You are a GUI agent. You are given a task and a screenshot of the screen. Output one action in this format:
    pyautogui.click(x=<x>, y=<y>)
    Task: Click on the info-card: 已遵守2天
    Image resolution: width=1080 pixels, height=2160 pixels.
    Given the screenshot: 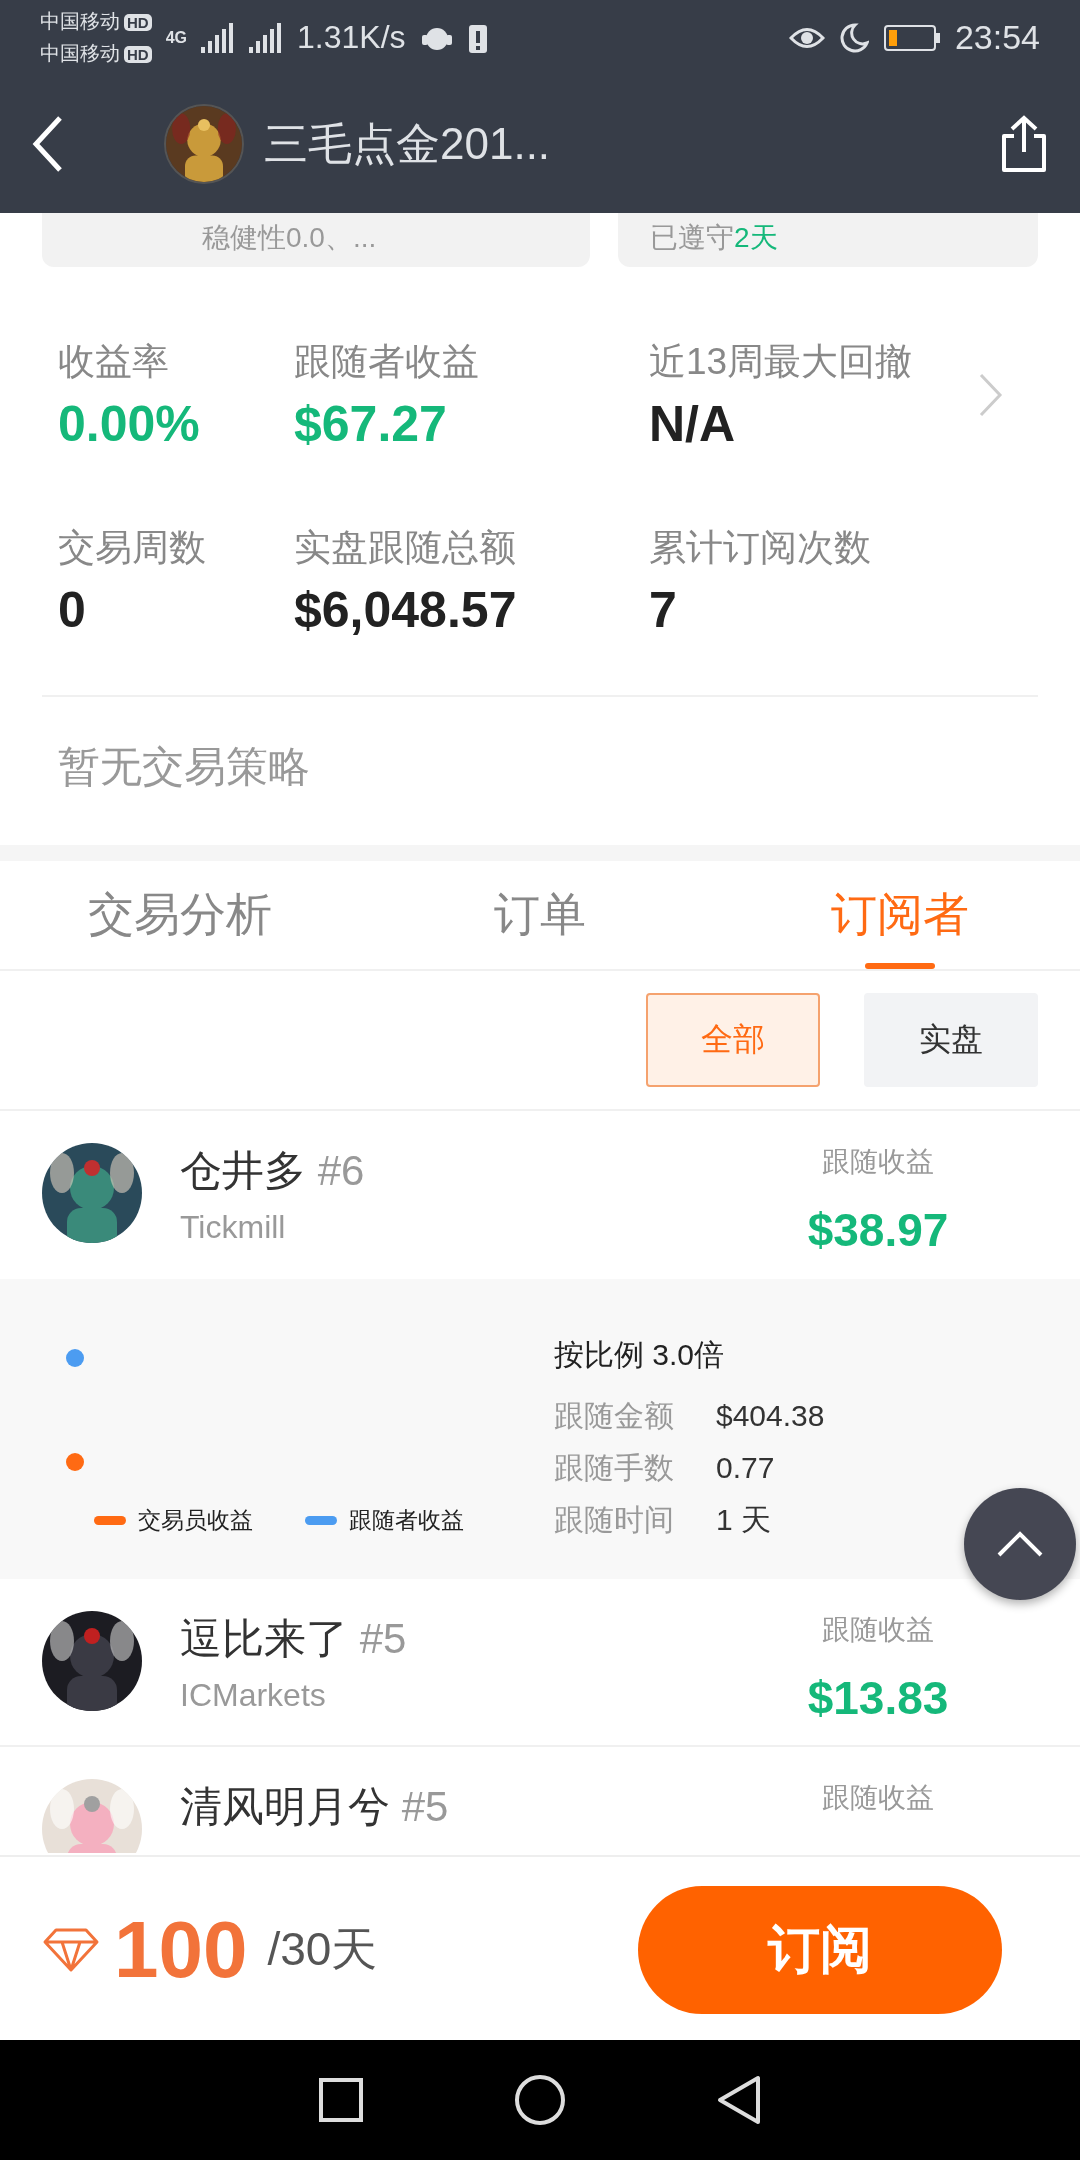 What is the action you would take?
    pyautogui.click(x=828, y=240)
    